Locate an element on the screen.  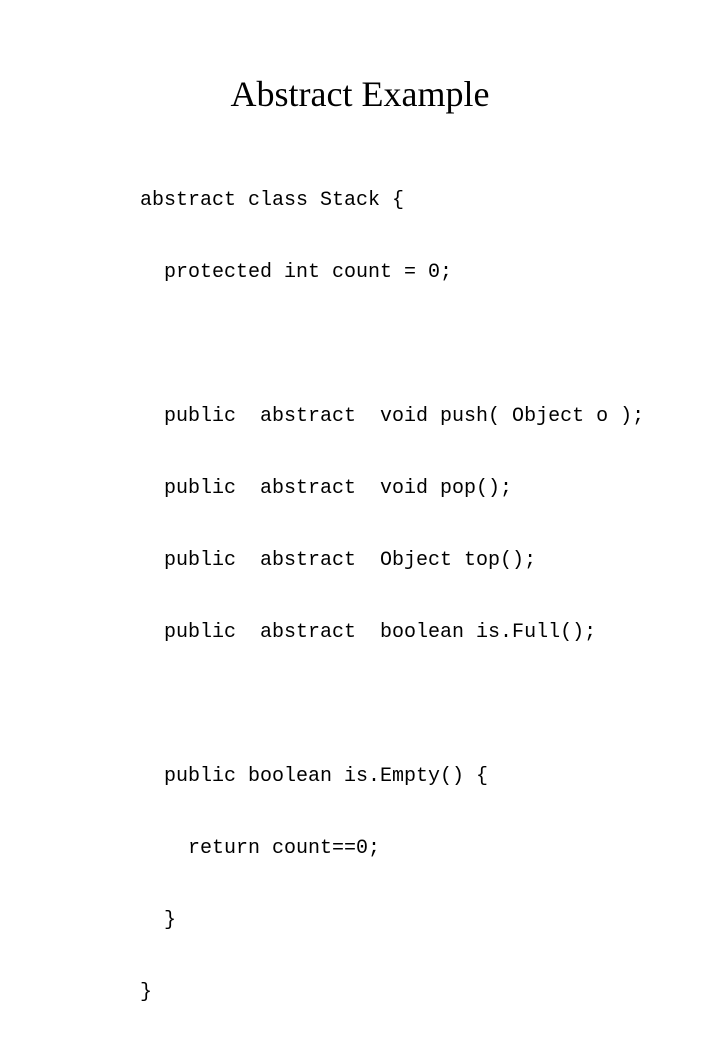
code-line-method-close-brace: } is located at coordinates (158, 920).